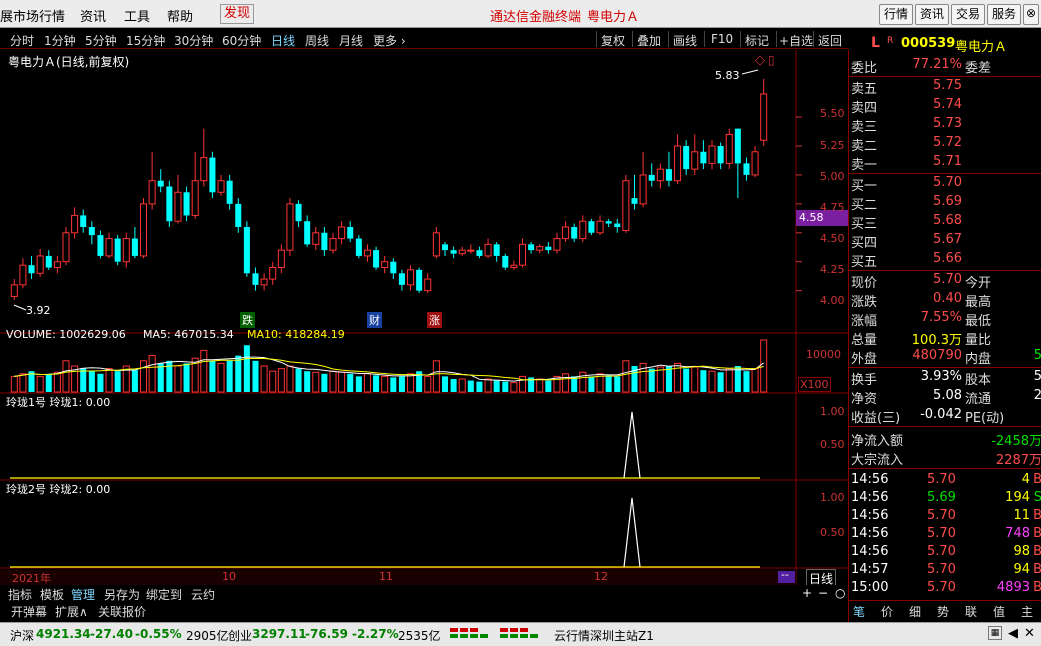 The image size is (1041, 646). Describe the element at coordinates (93, 15) in the screenshot. I see `menu-news: 资讯` at that location.